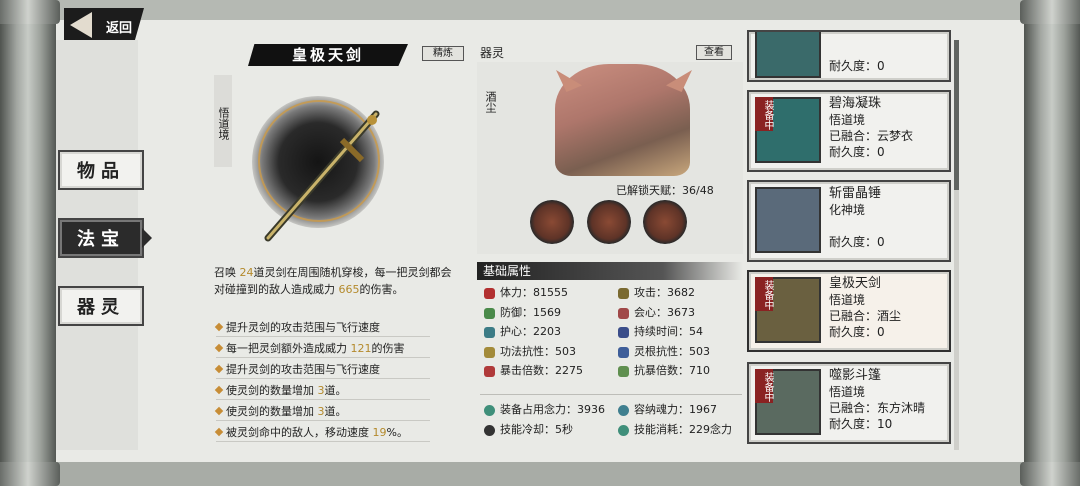  Describe the element at coordinates (665, 190) in the screenshot. I see `talent-unlocked: 已解锁天赋：36/48` at that location.